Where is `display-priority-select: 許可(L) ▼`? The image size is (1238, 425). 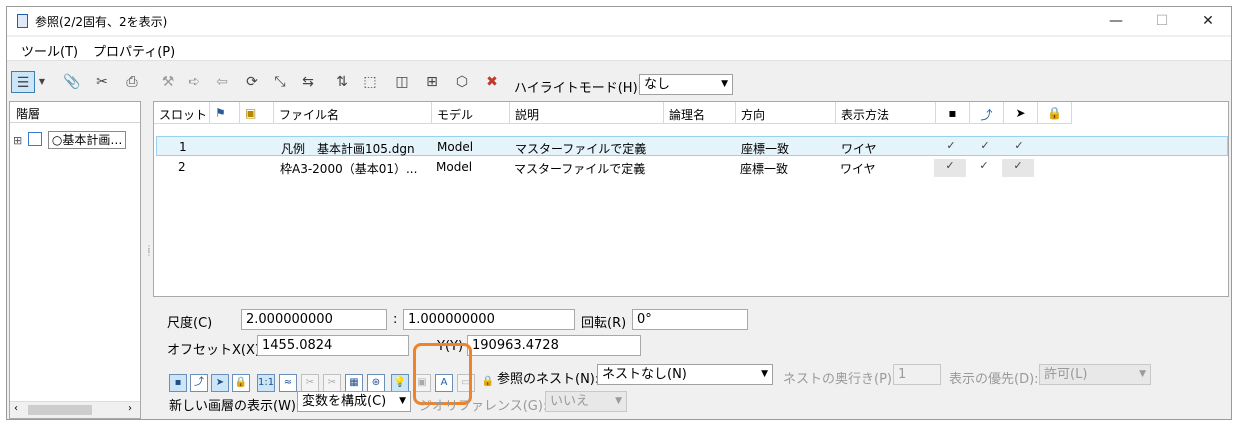
display-priority-select: 許可(L) ▼ is located at coordinates (1095, 374).